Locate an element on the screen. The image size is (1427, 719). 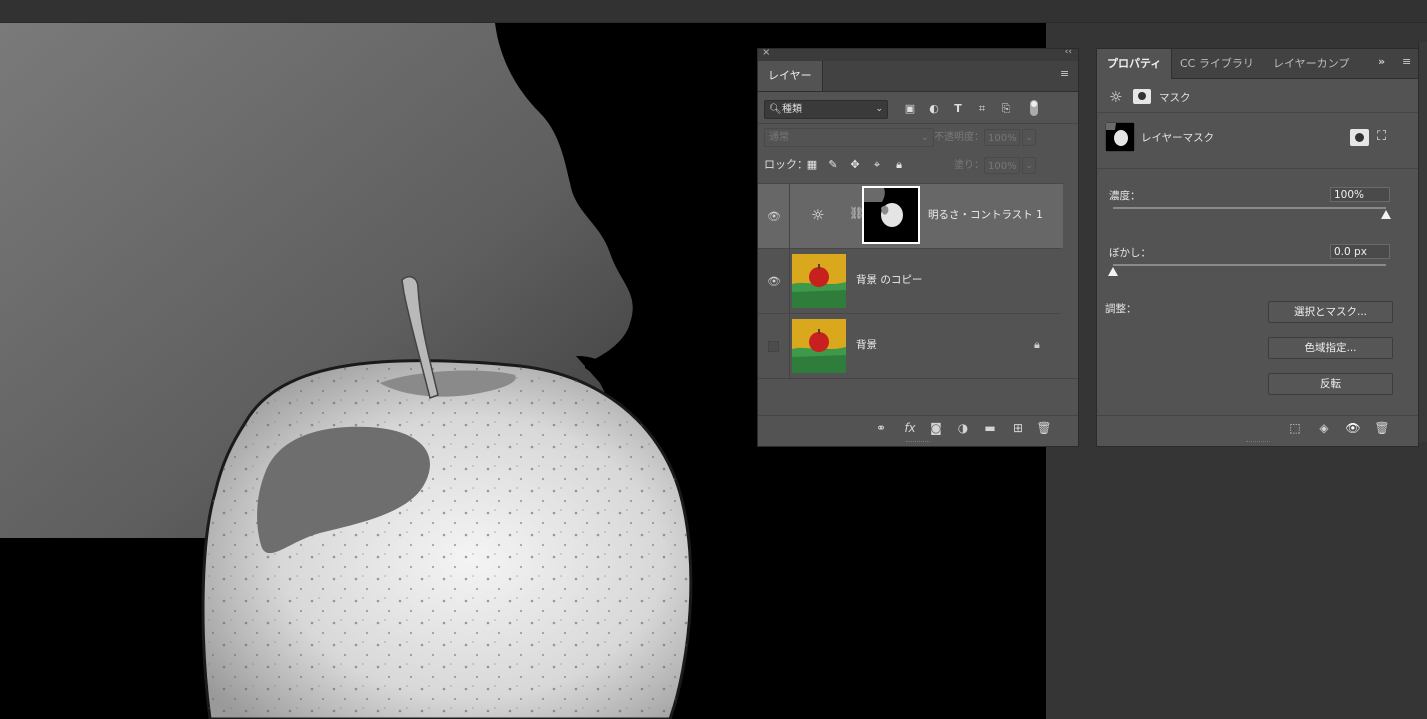
tab-cc-libraries: CC ライブラリ is located at coordinates (1217, 64).